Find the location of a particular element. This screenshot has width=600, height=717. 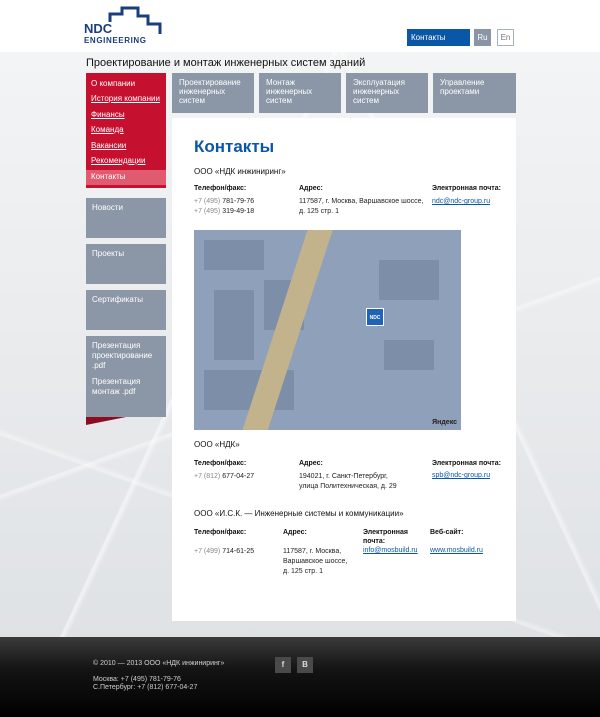

tab-design-line2: инженерных is located at coordinates (202, 91).